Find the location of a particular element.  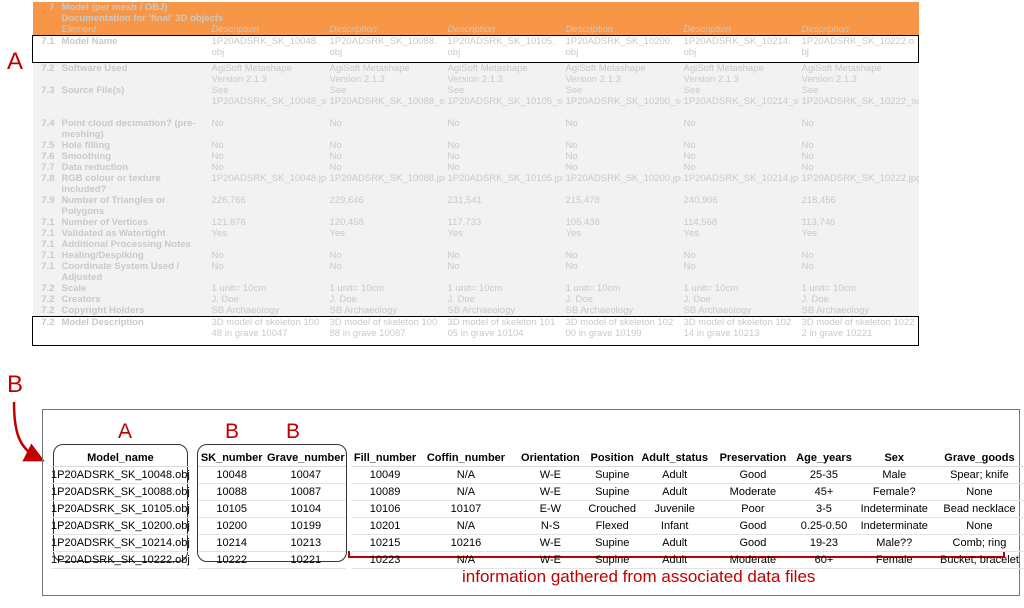

table-cell: 10215 is located at coordinates (385, 543).